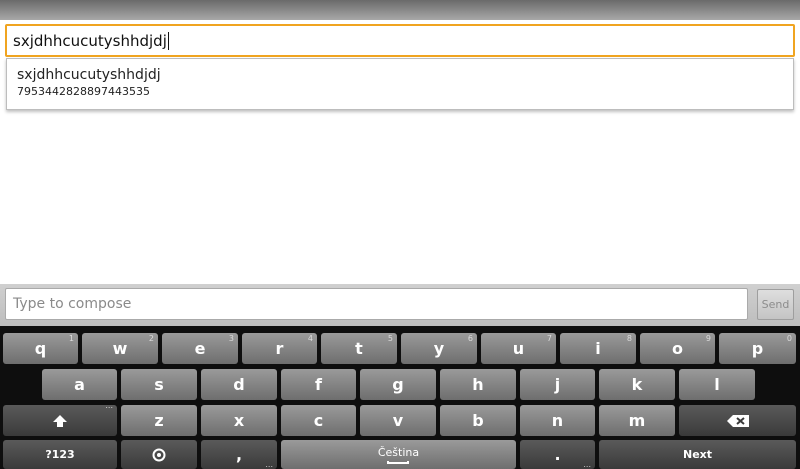 The height and width of the screenshot is (469, 800). Describe the element at coordinates (400, 40) in the screenshot. I see `recipient-input: sxjdhhcucutyshhdjdj` at that location.